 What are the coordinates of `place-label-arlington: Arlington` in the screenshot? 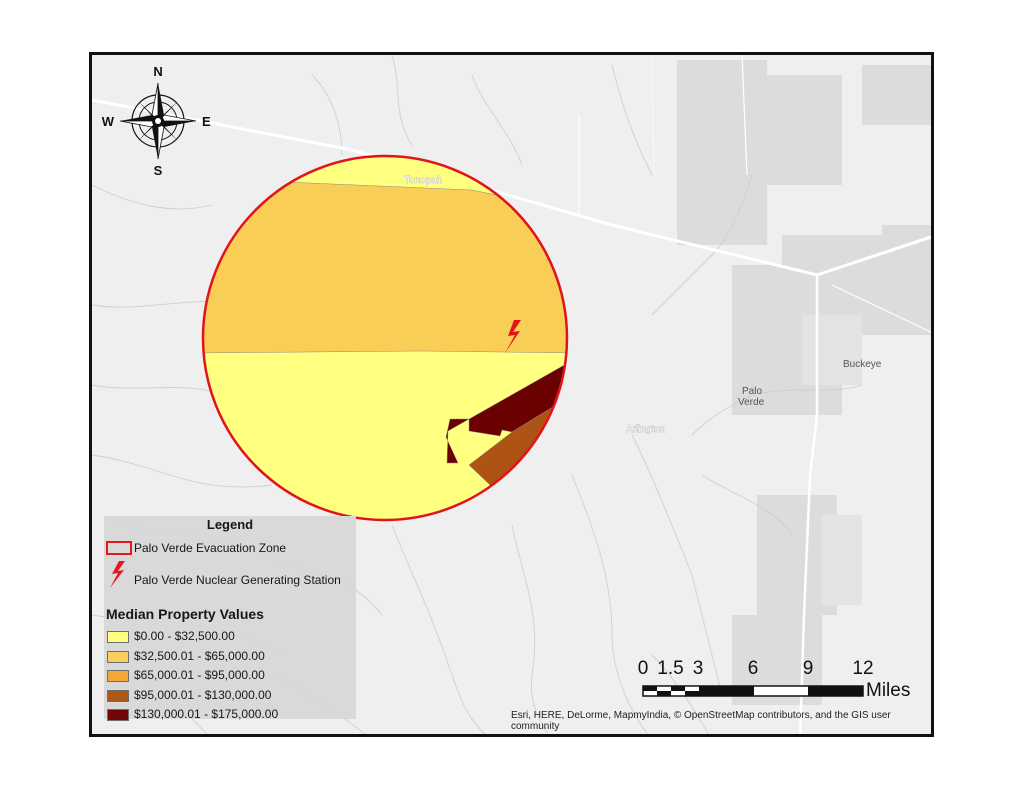 It's located at (645, 429).